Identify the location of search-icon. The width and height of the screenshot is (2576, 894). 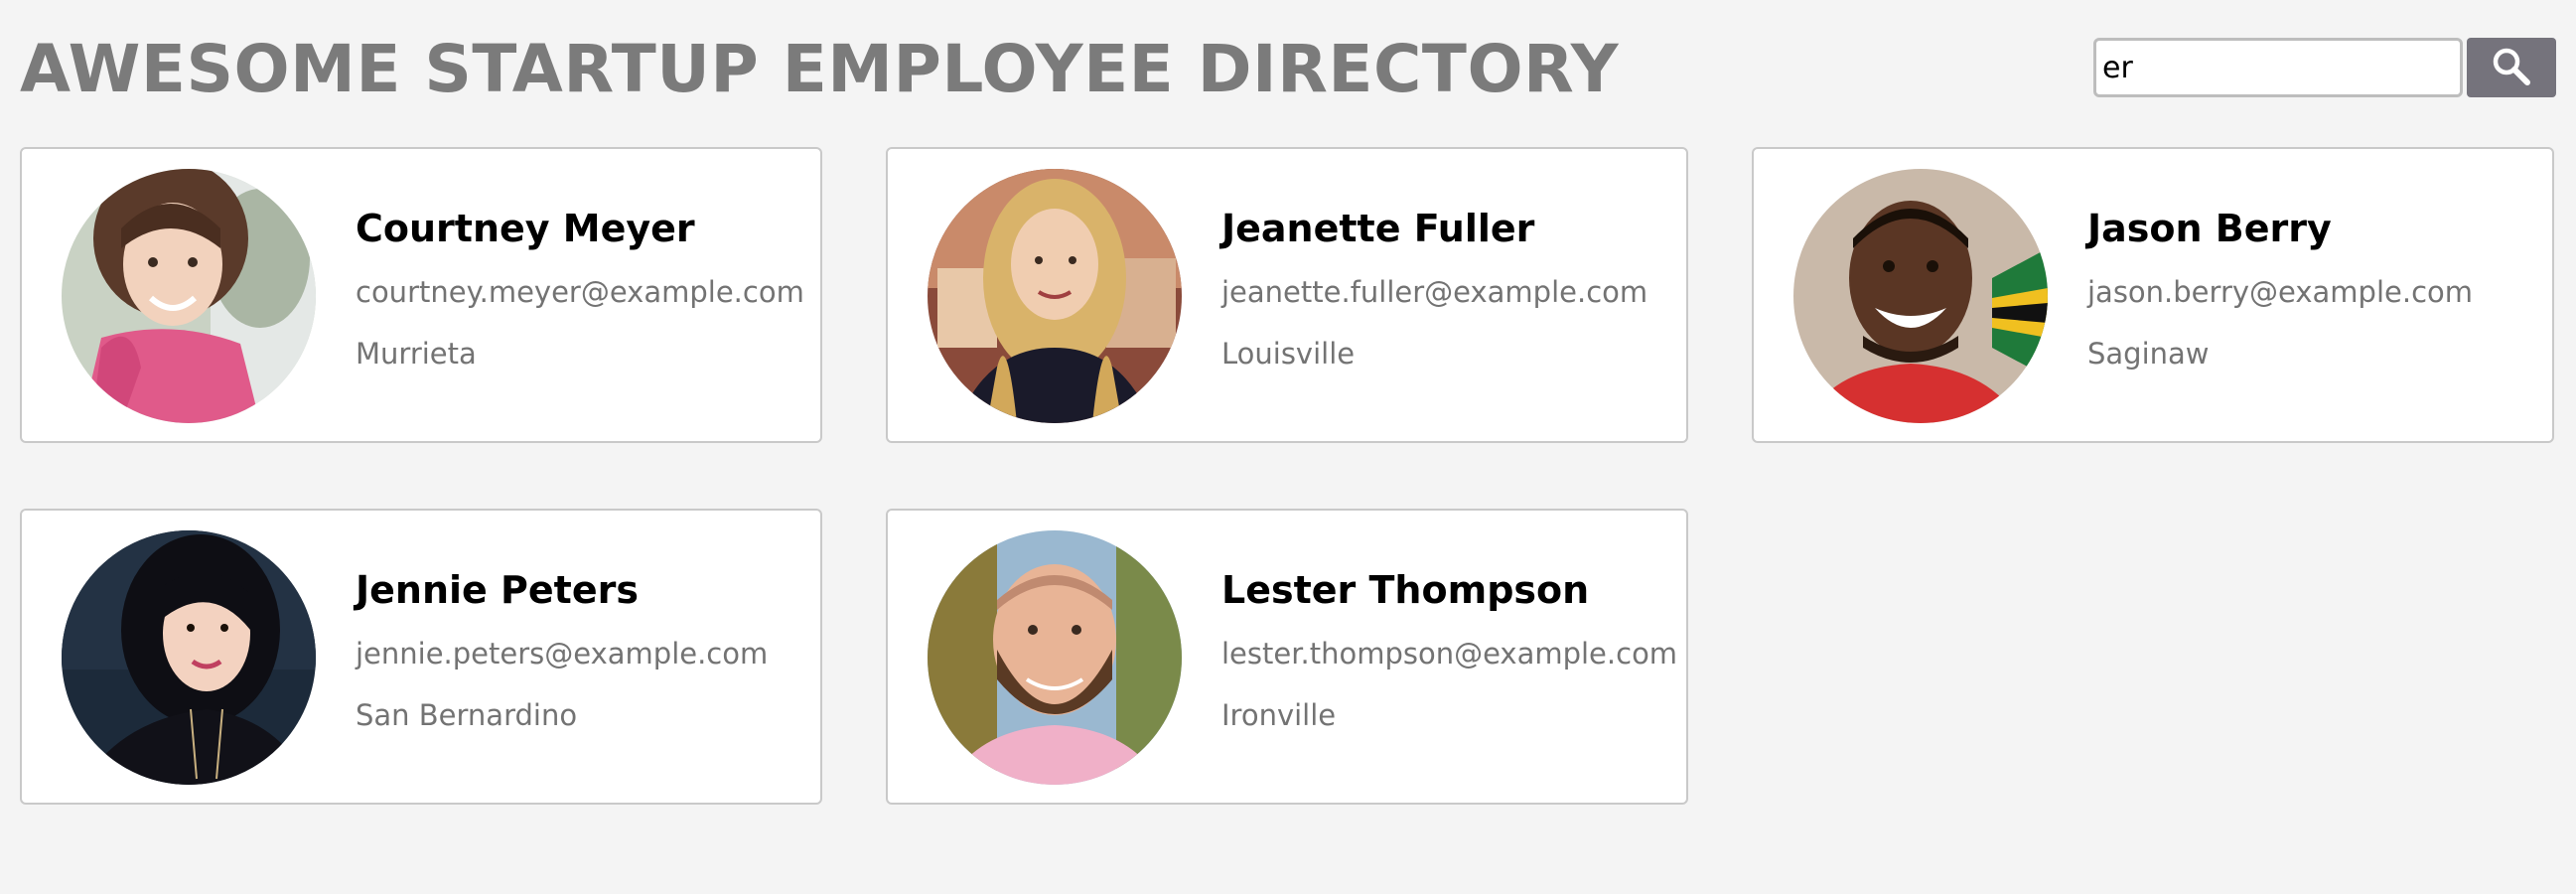
(2511, 68).